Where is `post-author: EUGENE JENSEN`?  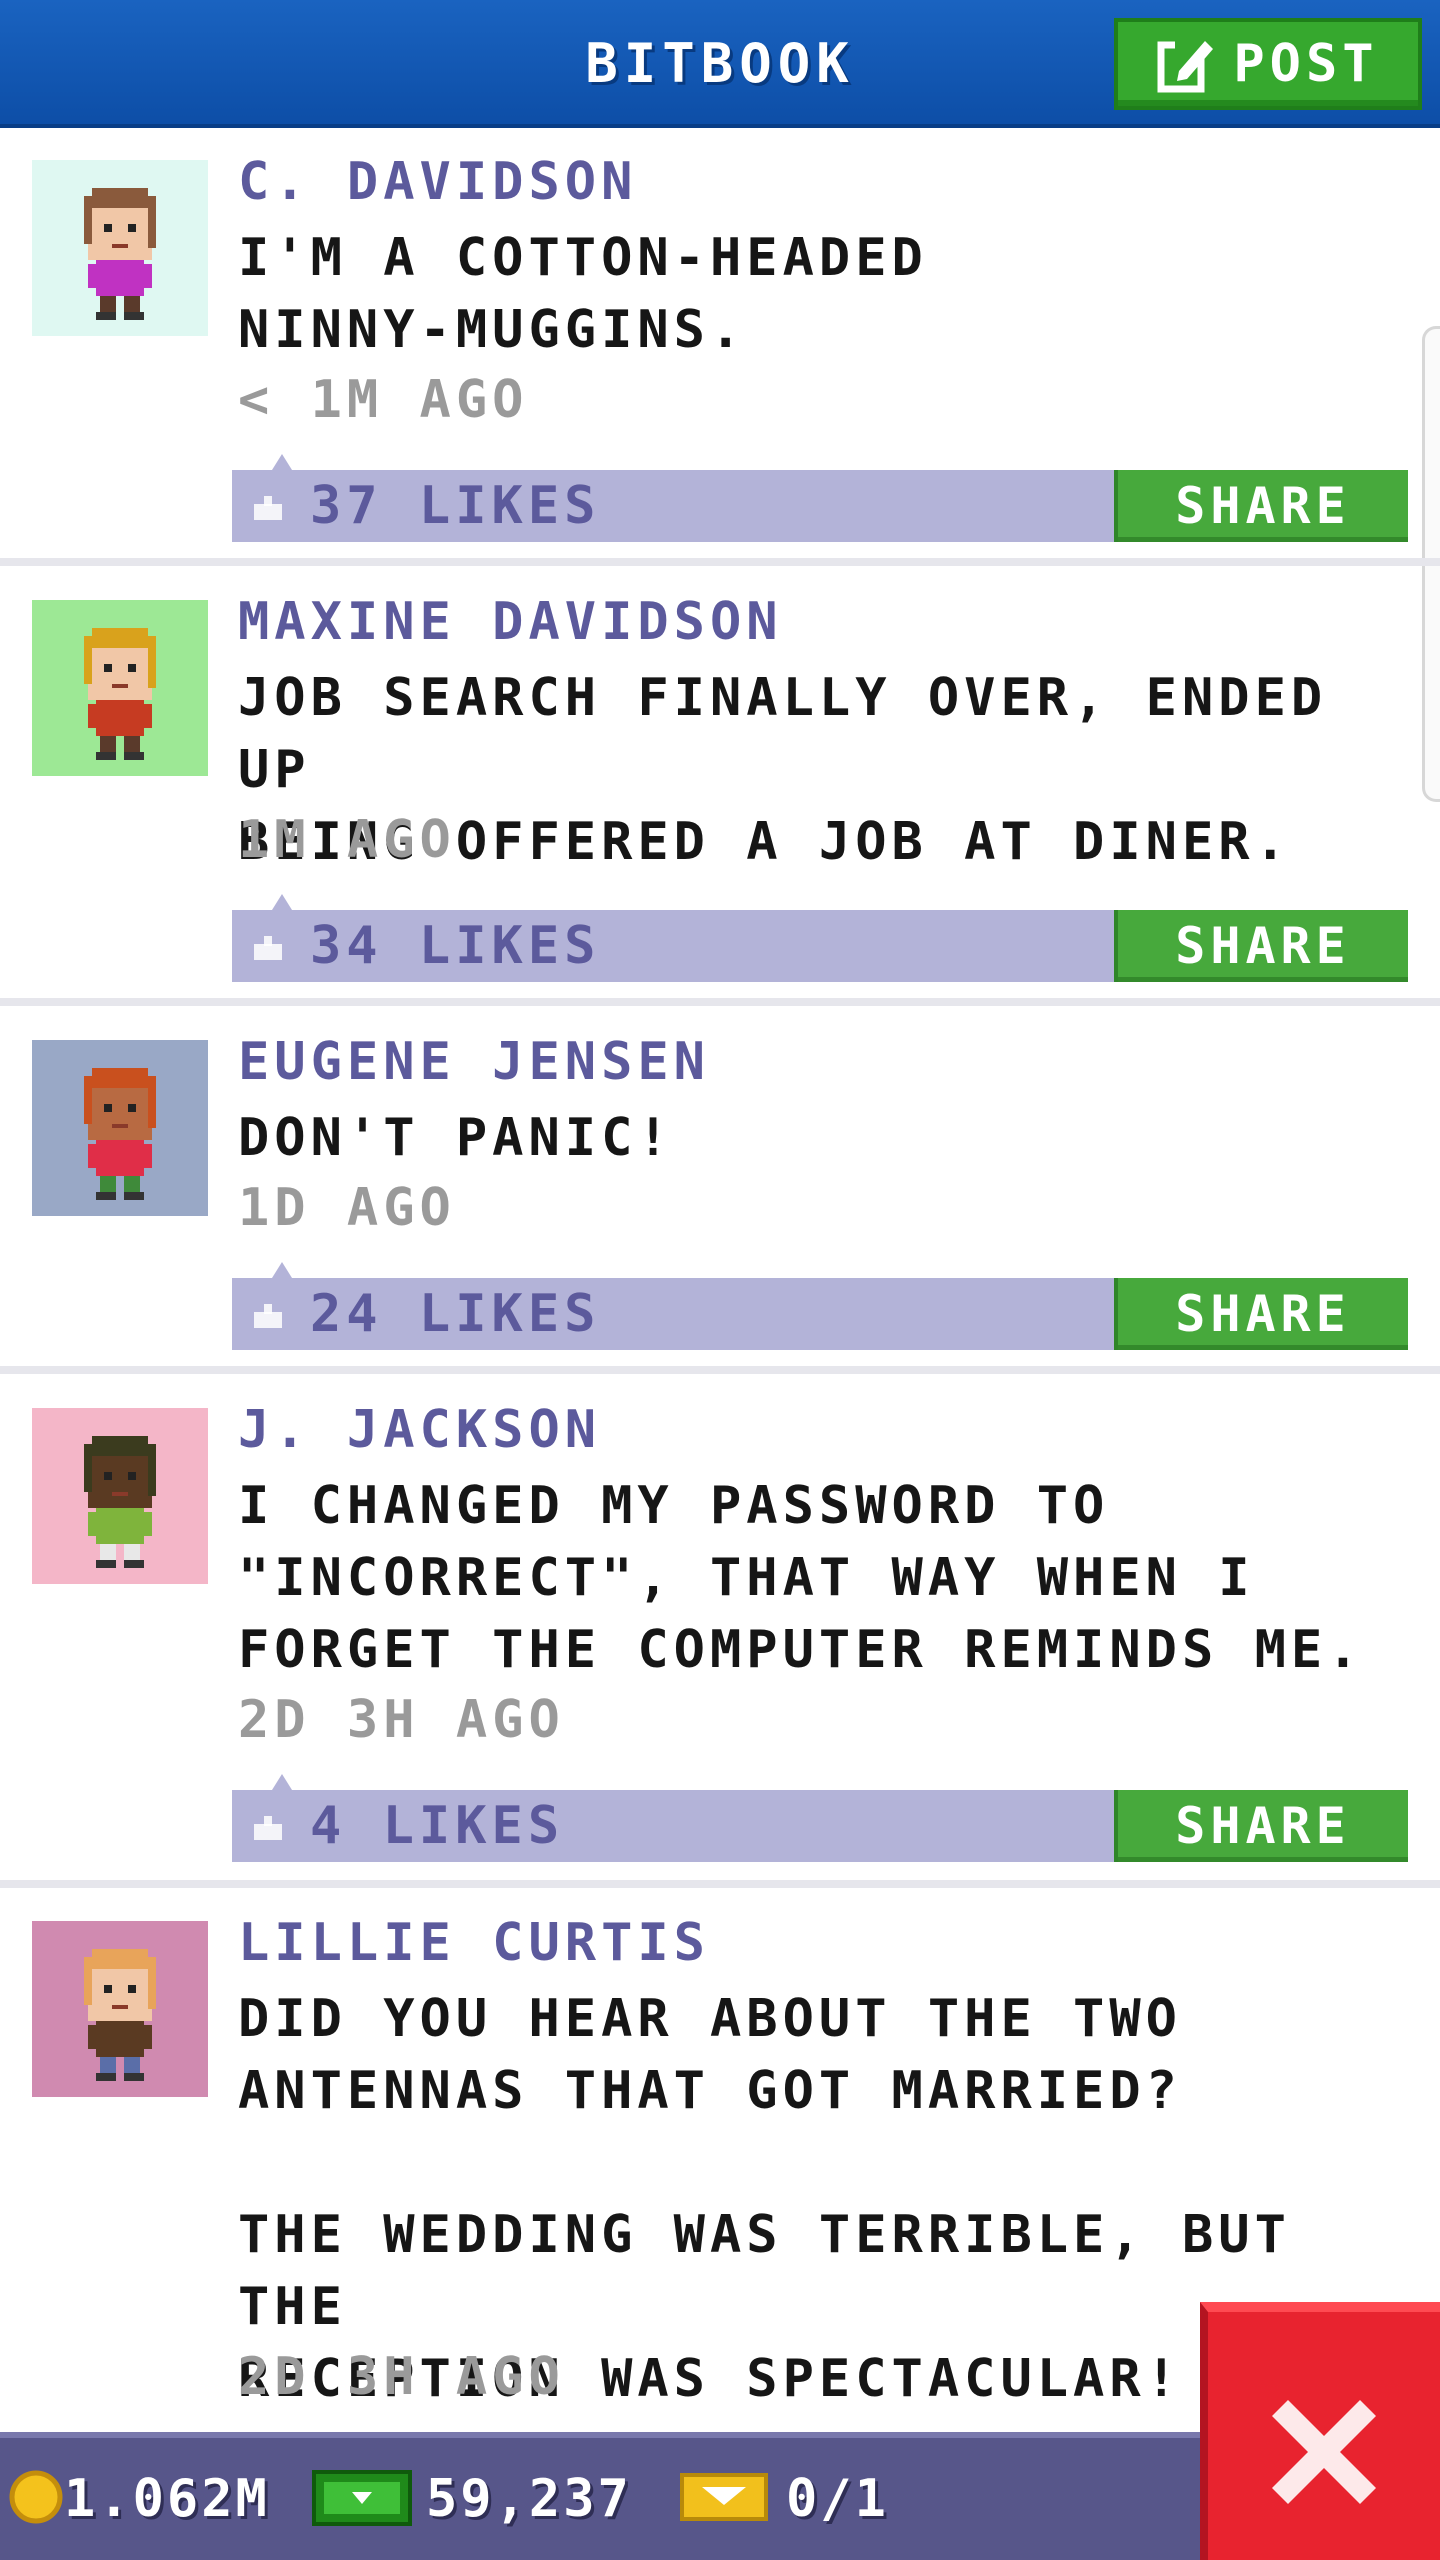
post-author: EUGENE JENSEN is located at coordinates (474, 1062).